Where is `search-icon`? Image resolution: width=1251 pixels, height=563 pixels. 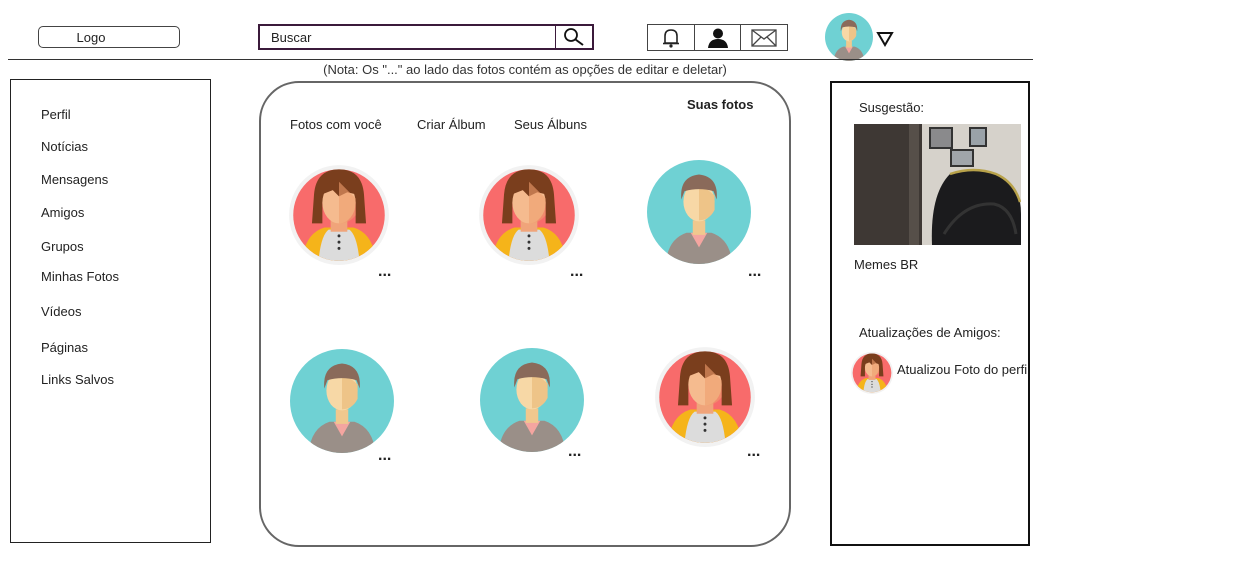
search-icon is located at coordinates (574, 37).